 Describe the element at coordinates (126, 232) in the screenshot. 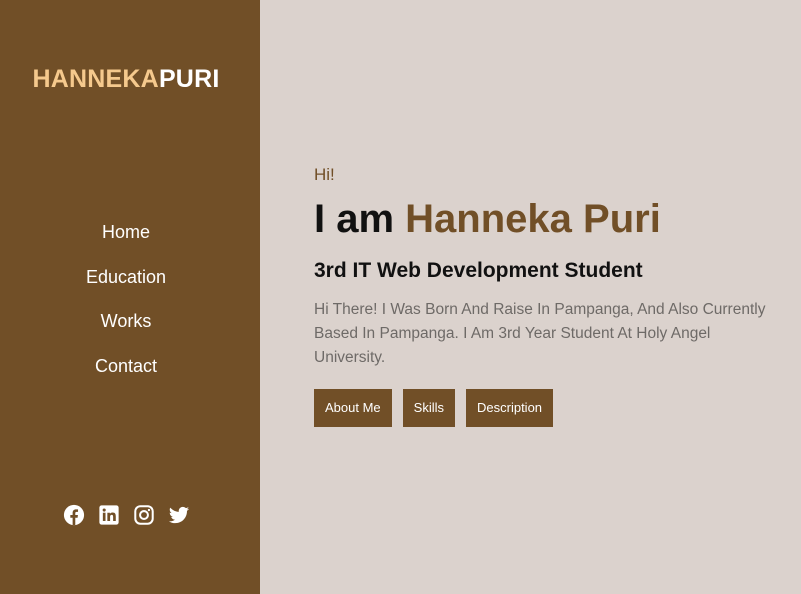

I see `nav-item-home: Home` at that location.